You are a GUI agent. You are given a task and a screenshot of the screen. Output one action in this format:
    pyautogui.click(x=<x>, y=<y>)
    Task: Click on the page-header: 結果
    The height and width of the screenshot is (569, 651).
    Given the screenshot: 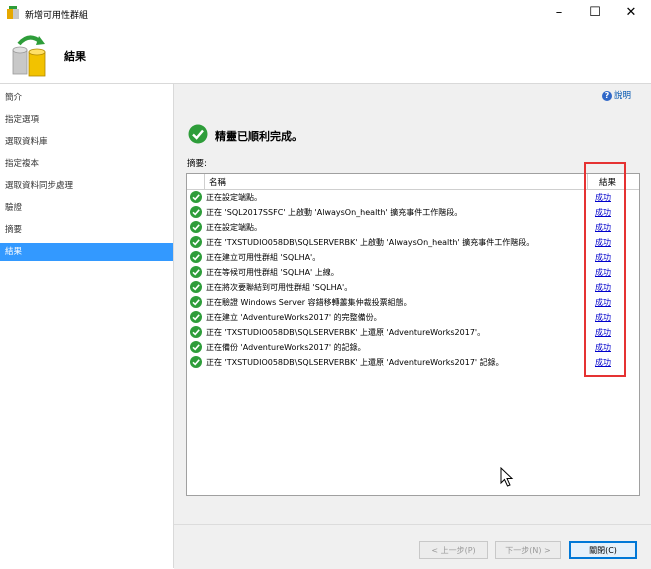 What is the action you would take?
    pyautogui.click(x=325, y=56)
    